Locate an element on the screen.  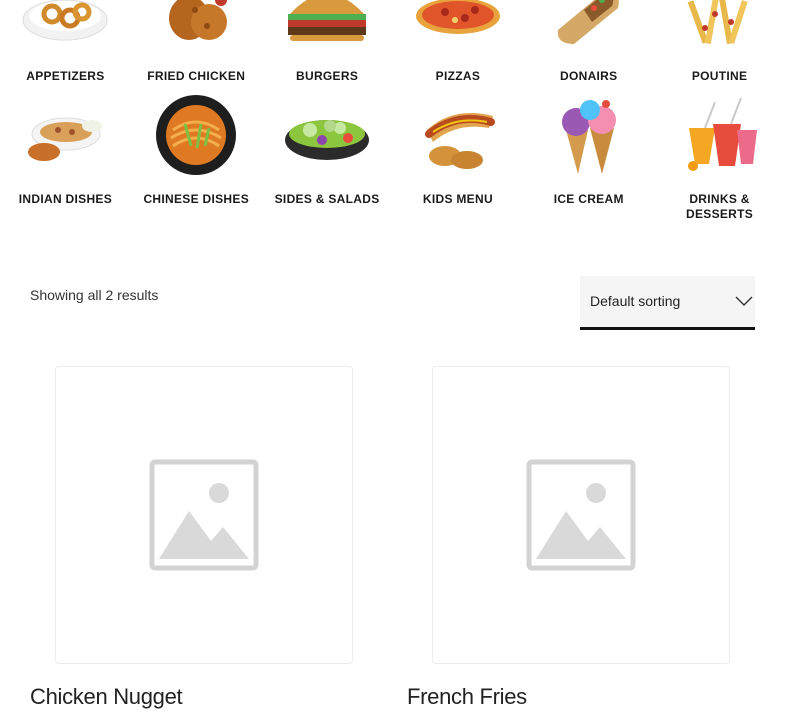
sort-select: Default sorting is located at coordinates (667, 303).